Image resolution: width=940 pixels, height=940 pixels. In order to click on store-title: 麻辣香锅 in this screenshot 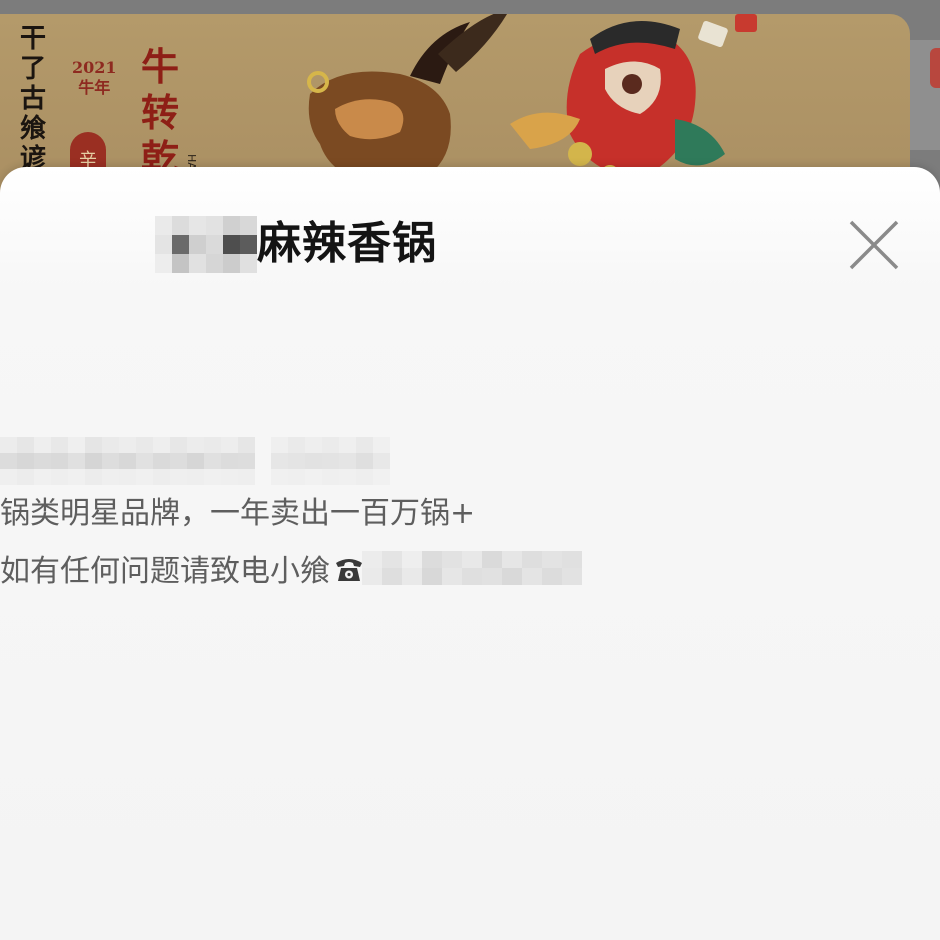, I will do `click(347, 243)`.